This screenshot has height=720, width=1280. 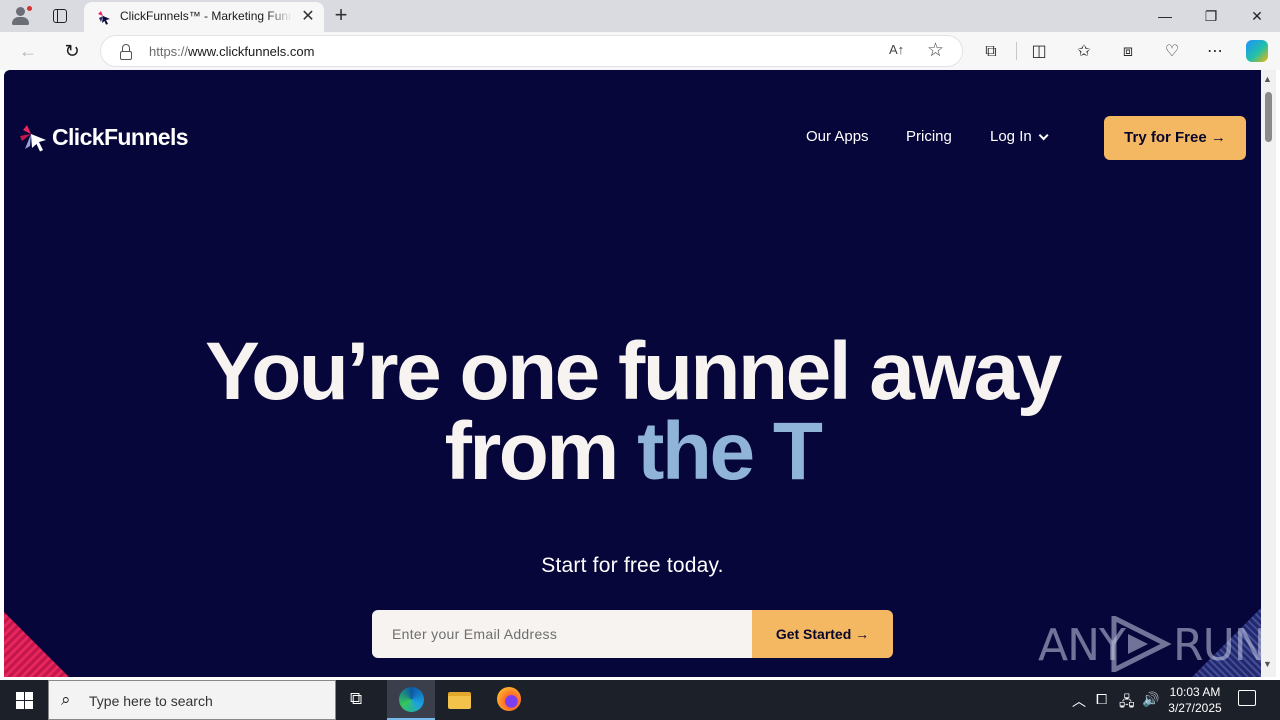 What do you see at coordinates (72, 51) in the screenshot?
I see `refresh-icon: ↻` at bounding box center [72, 51].